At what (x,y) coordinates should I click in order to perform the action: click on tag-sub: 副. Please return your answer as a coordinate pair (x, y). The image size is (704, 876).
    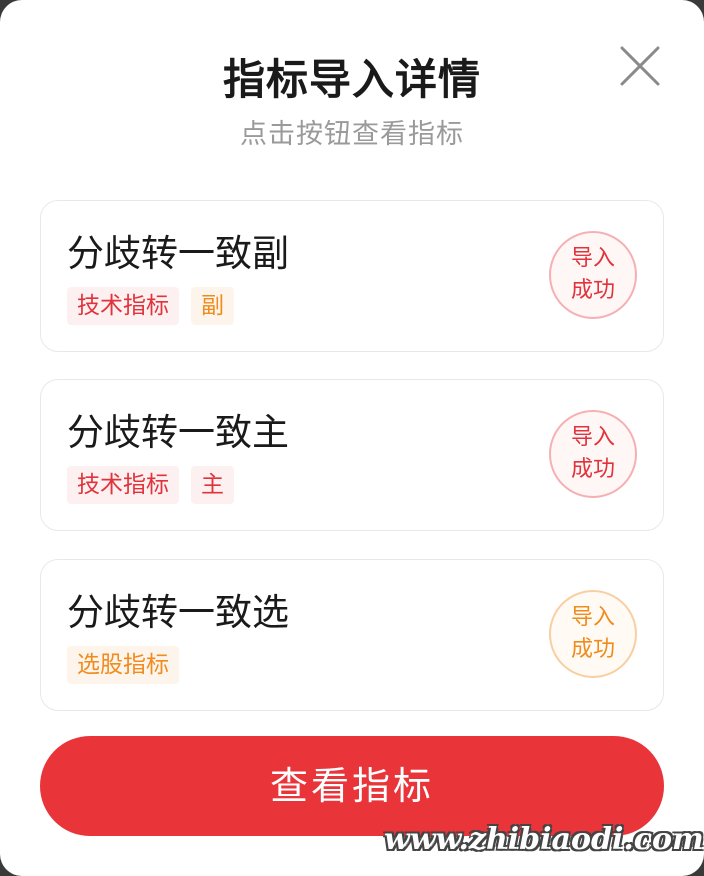
    Looking at the image, I should click on (212, 306).